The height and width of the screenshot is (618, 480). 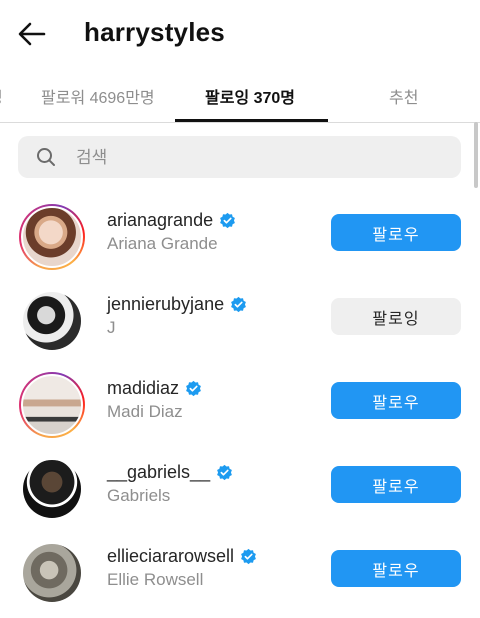 What do you see at coordinates (46, 157) in the screenshot?
I see `search-icon` at bounding box center [46, 157].